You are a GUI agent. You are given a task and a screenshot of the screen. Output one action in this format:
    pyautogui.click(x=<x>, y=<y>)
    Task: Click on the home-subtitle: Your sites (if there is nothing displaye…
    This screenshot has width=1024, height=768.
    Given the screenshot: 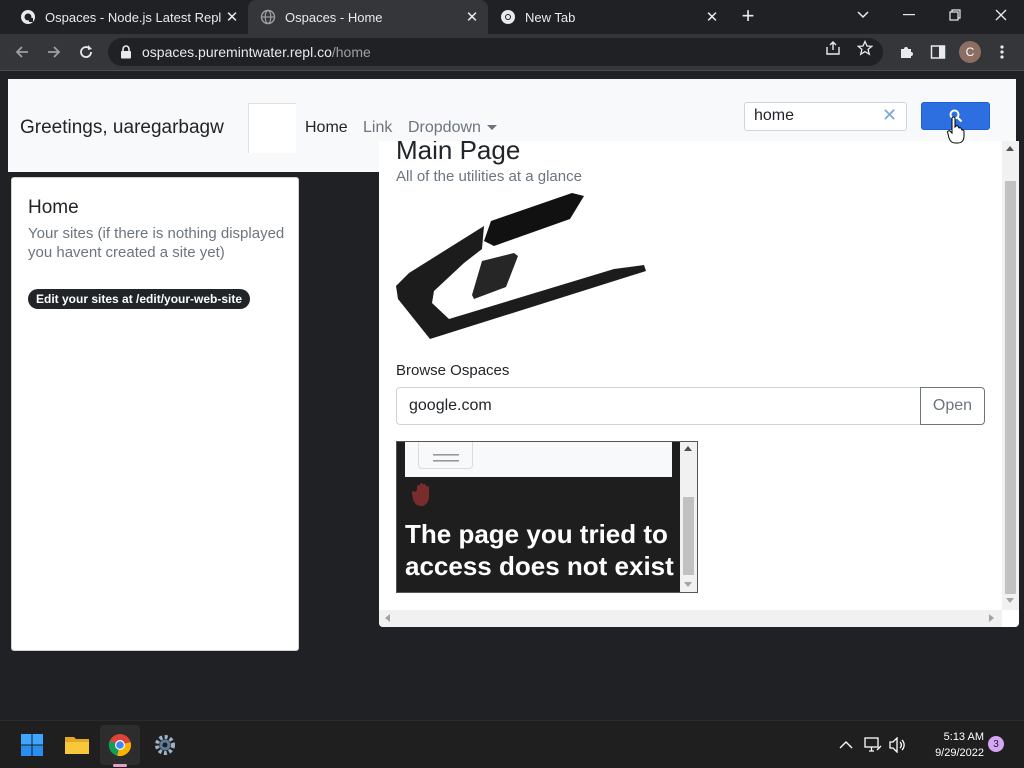 What is the action you would take?
    pyautogui.click(x=156, y=243)
    